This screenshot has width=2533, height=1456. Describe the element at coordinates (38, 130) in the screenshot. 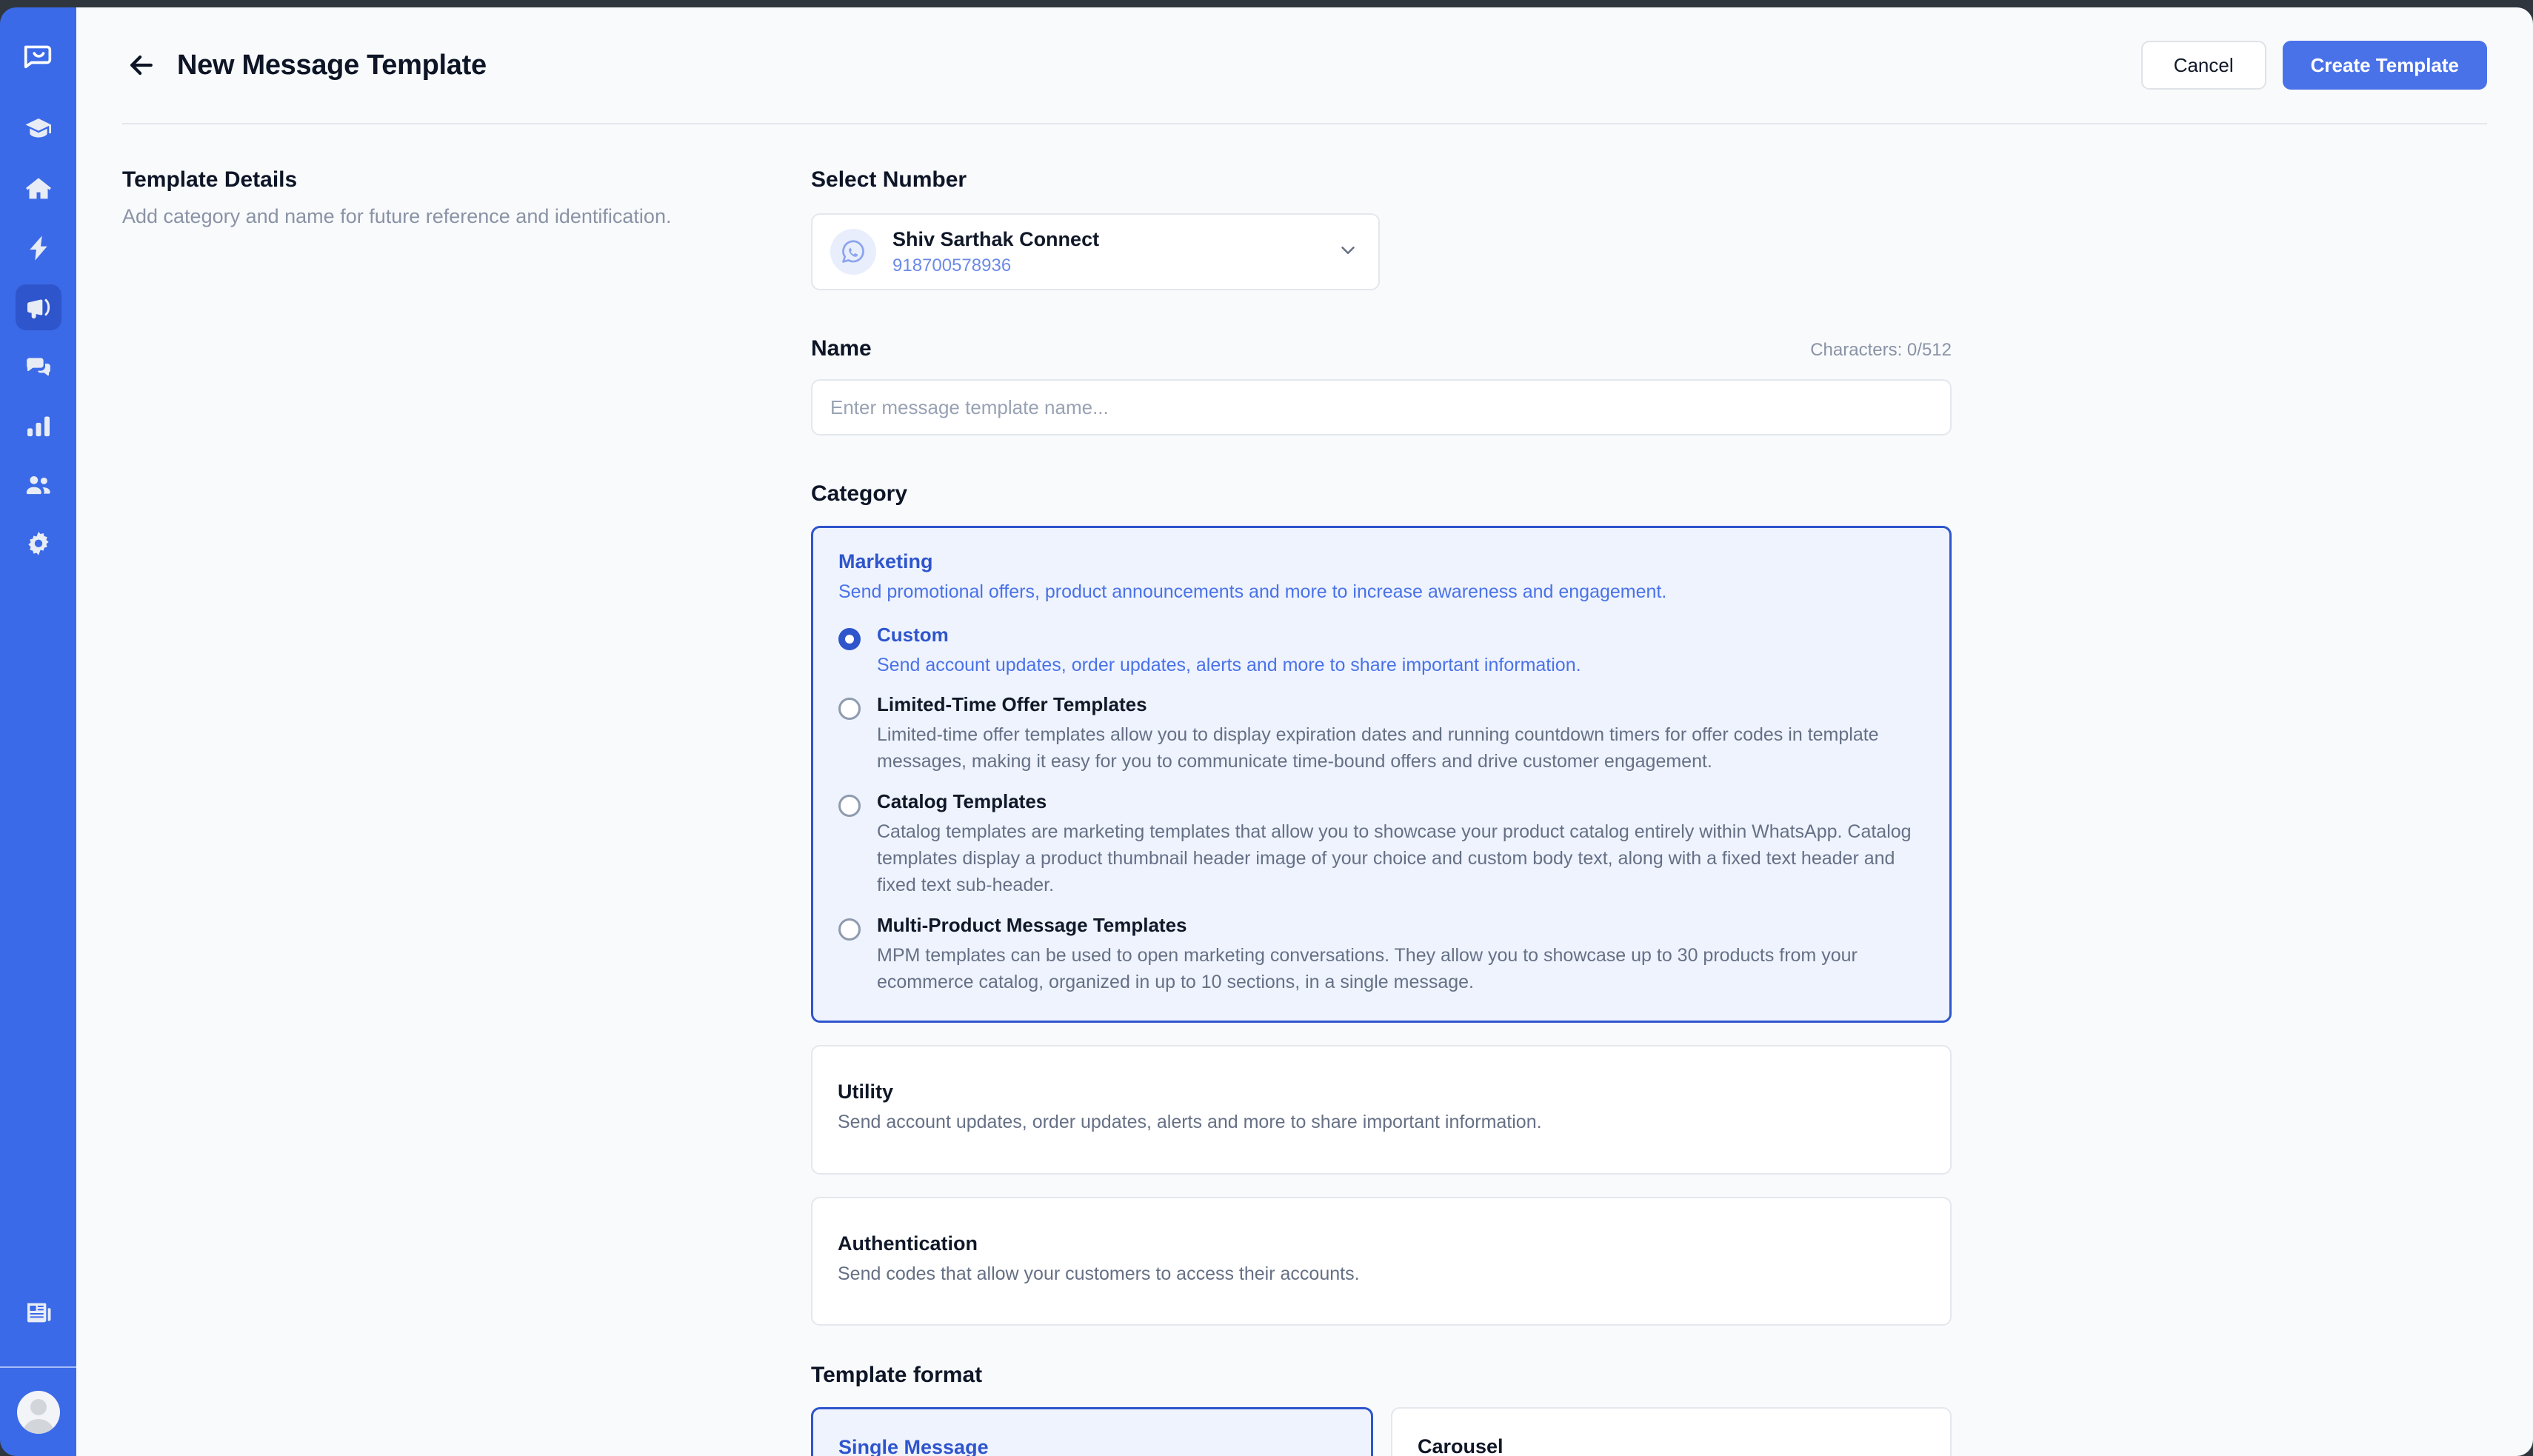

I see `sidebar-item-learn` at that location.